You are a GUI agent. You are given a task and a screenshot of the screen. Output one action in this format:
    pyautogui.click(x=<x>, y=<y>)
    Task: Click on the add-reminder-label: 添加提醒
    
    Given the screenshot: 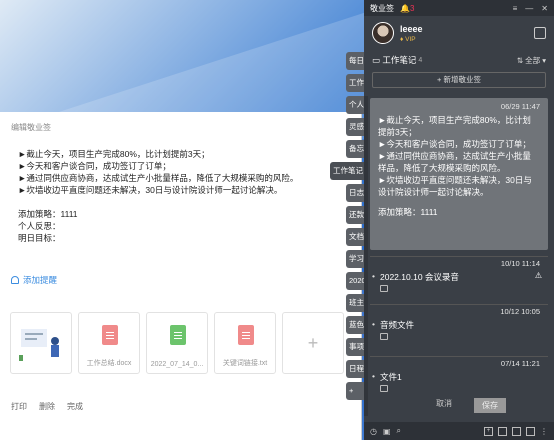 What is the action you would take?
    pyautogui.click(x=40, y=280)
    